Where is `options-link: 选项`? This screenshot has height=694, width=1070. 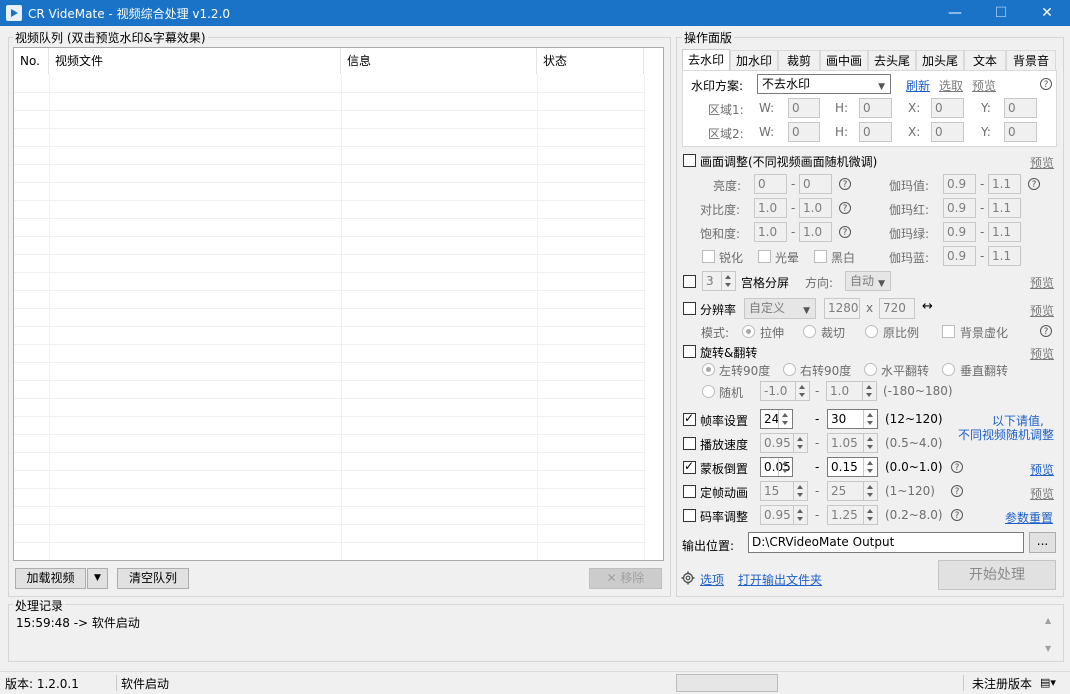 options-link: 选项 is located at coordinates (712, 579).